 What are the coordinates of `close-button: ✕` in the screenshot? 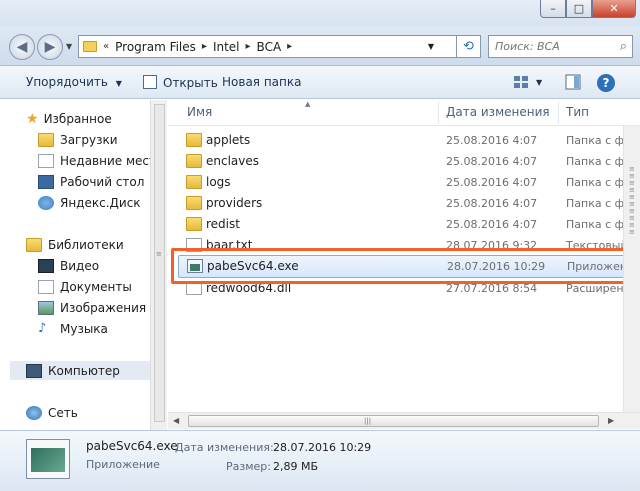 It's located at (614, 9).